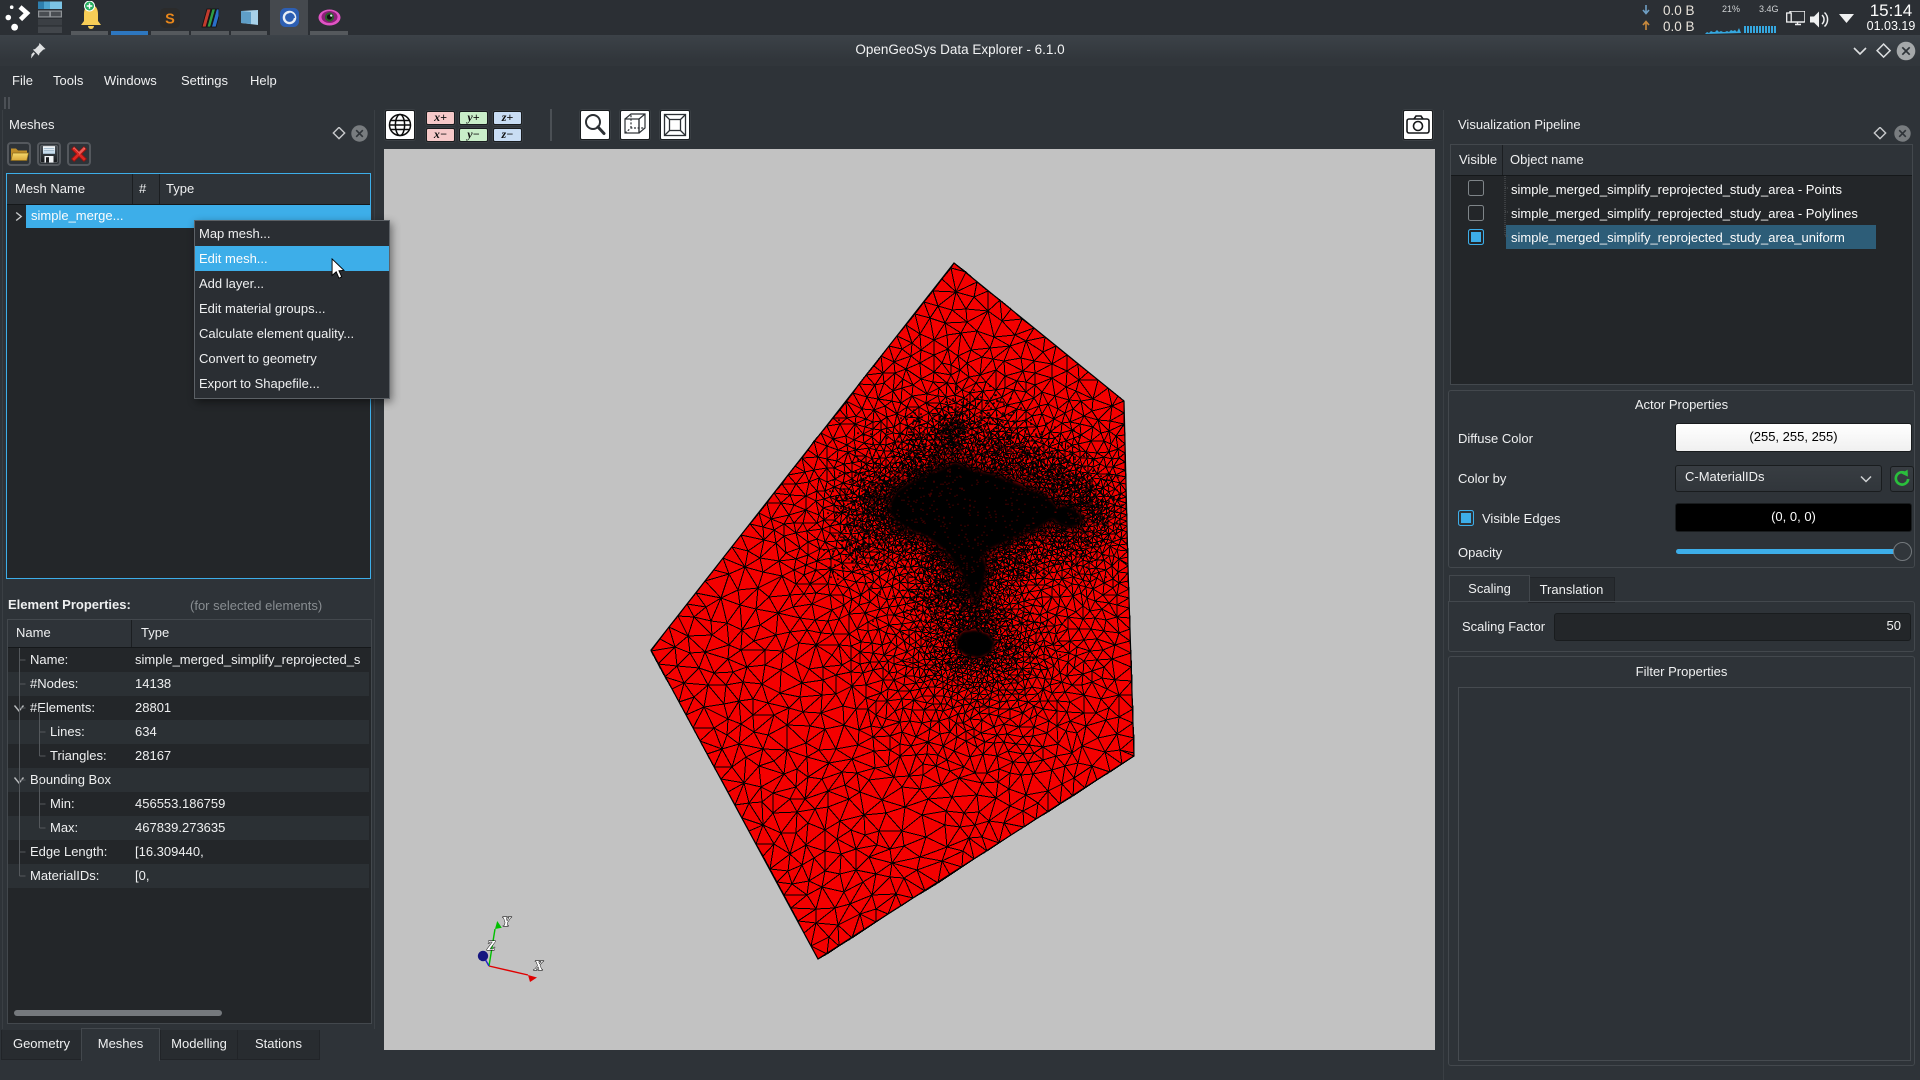 The height and width of the screenshot is (1080, 1920). I want to click on svg-text: Z, so click(491, 946).